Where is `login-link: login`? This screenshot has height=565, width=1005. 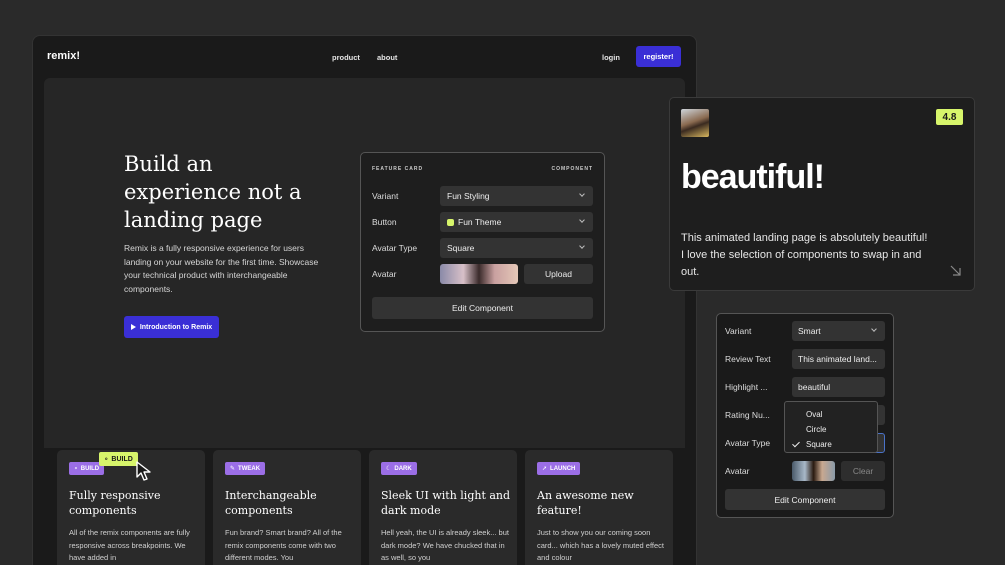 login-link: login is located at coordinates (611, 57).